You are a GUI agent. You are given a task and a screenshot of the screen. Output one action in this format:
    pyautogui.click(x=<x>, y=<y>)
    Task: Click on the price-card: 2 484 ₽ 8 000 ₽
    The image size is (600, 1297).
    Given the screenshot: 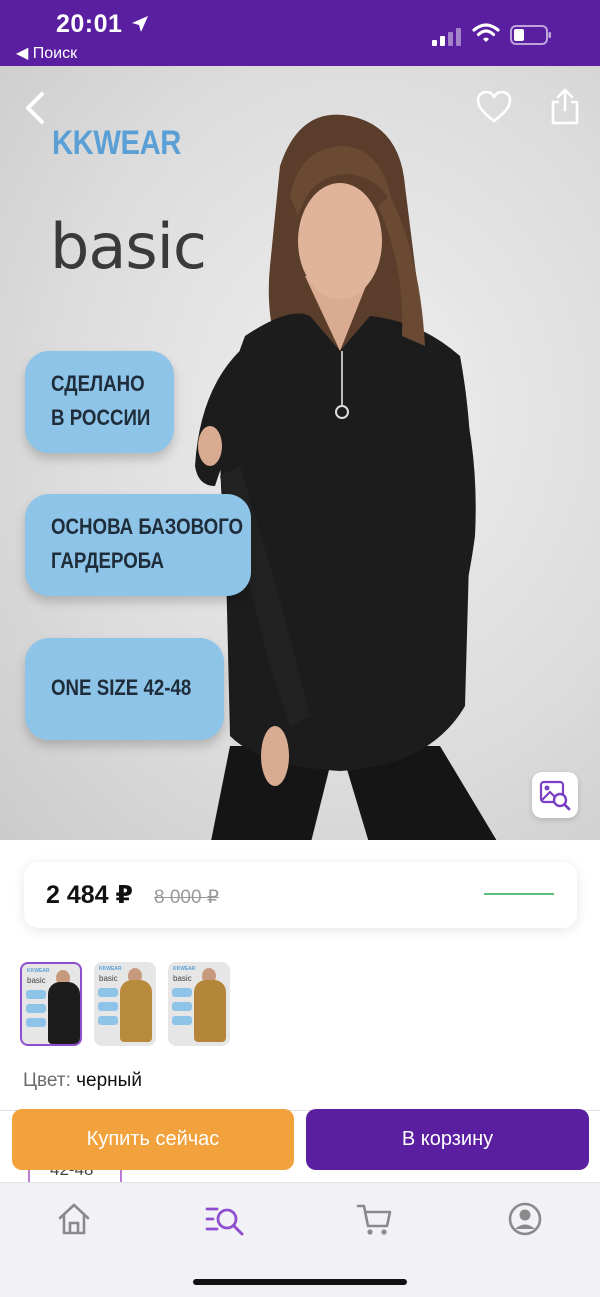 What is the action you would take?
    pyautogui.click(x=300, y=895)
    